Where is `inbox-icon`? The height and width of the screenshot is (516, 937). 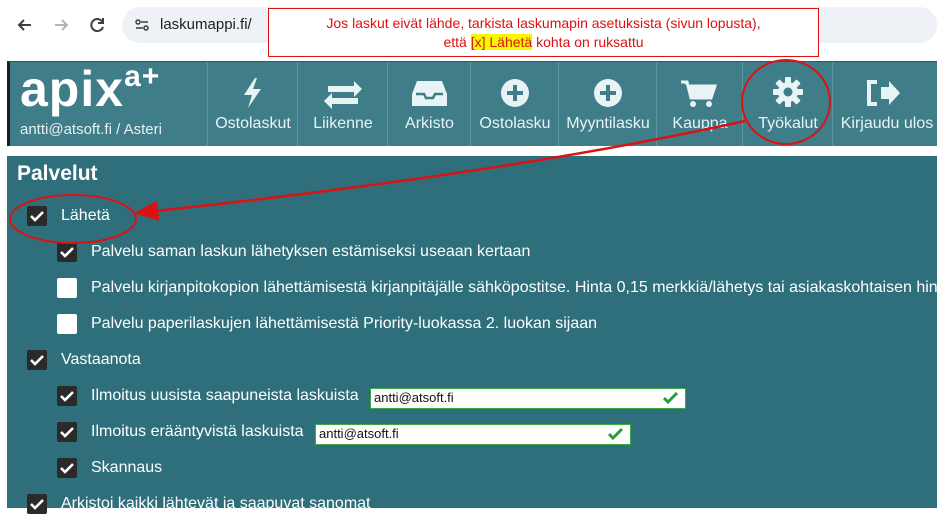 inbox-icon is located at coordinates (429, 93).